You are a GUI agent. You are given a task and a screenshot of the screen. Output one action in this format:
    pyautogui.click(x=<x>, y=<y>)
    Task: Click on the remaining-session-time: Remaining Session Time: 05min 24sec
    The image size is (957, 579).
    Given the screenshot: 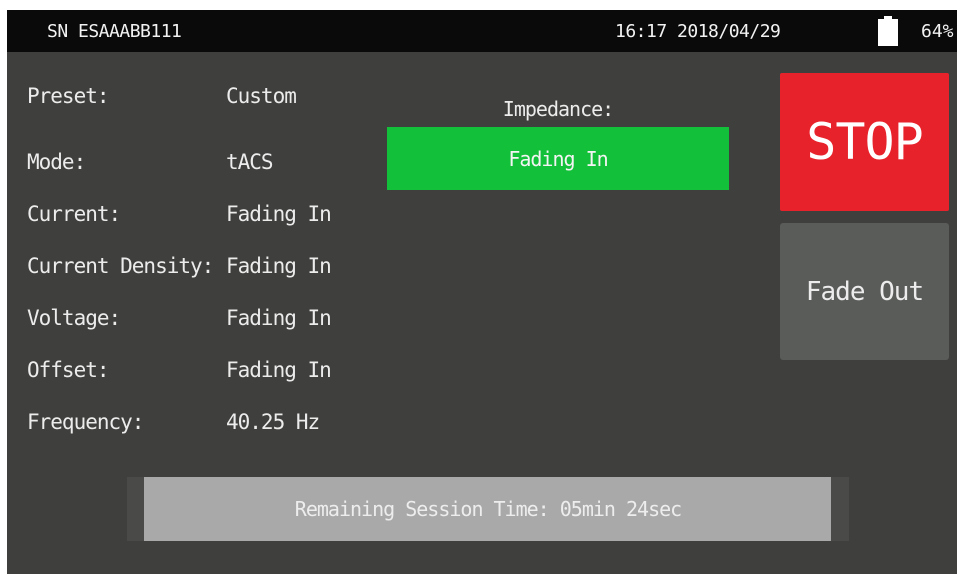 What is the action you would take?
    pyautogui.click(x=488, y=509)
    